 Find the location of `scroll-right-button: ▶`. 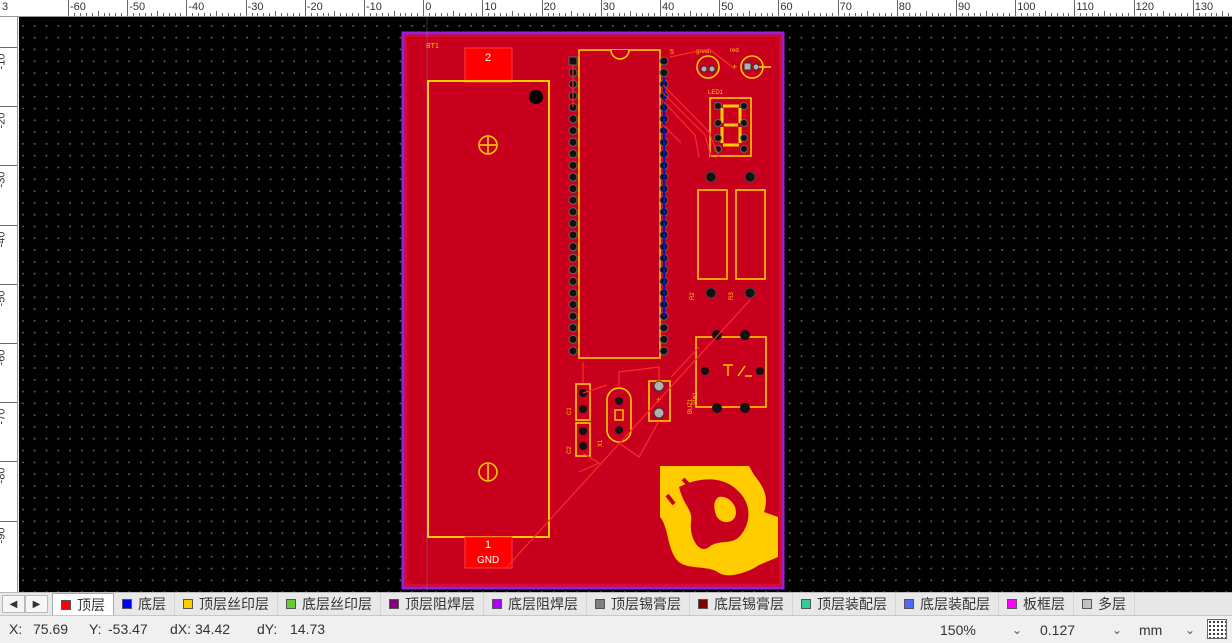

scroll-right-button: ▶ is located at coordinates (36, 604).